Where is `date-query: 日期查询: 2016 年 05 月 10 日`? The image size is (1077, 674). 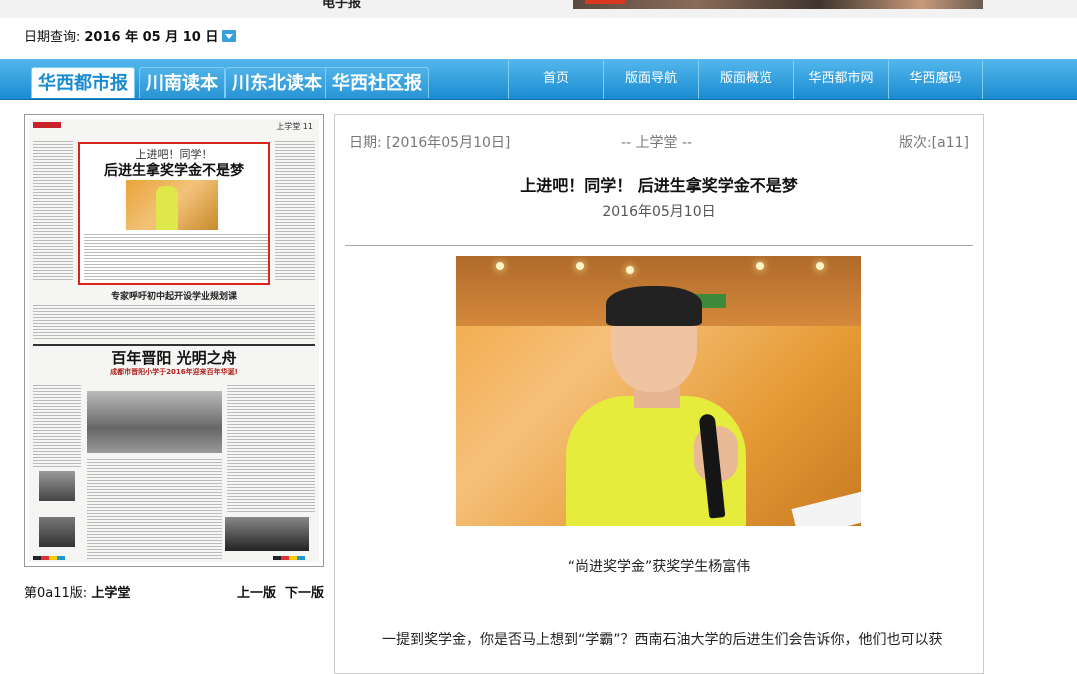
date-query: 日期查询: 2016 年 05 月 10 日 is located at coordinates (130, 35).